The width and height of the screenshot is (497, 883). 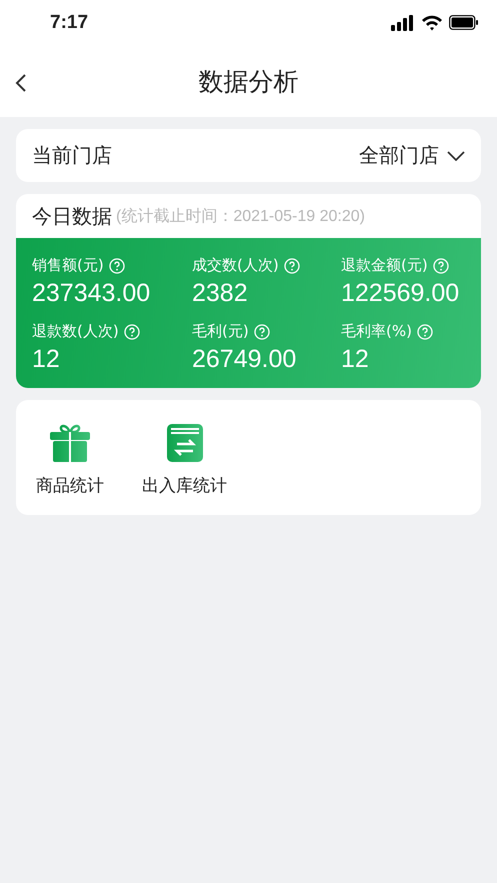 I want to click on battery-icon, so click(x=464, y=22).